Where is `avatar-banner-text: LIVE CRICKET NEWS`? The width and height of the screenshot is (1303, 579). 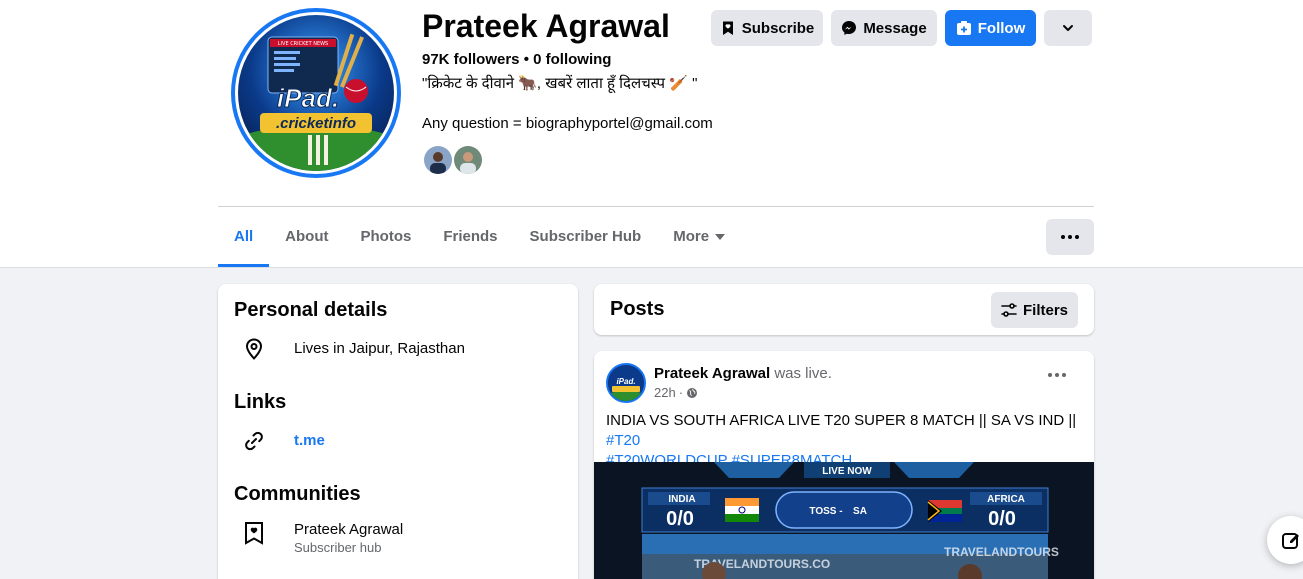
avatar-banner-text: LIVE CRICKET NEWS is located at coordinates (303, 44).